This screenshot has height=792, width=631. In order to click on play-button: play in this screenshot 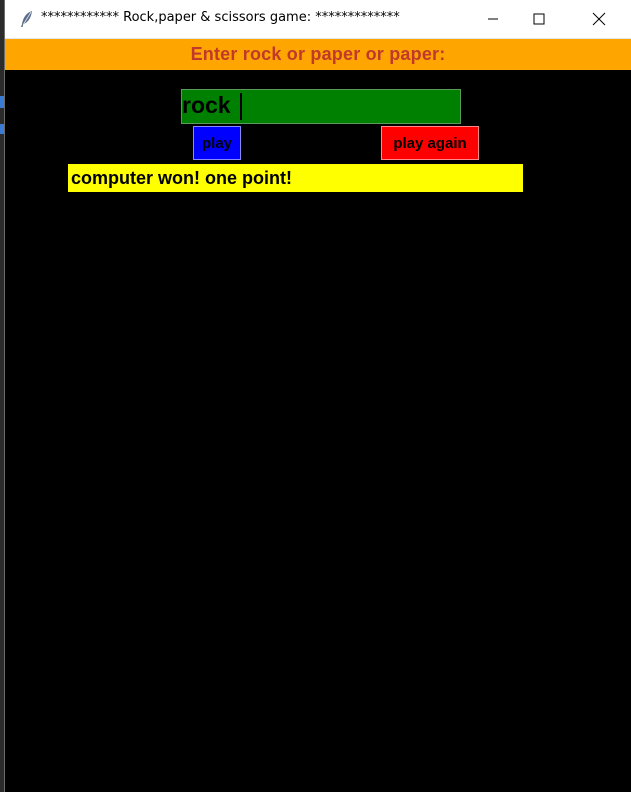, I will do `click(217, 143)`.